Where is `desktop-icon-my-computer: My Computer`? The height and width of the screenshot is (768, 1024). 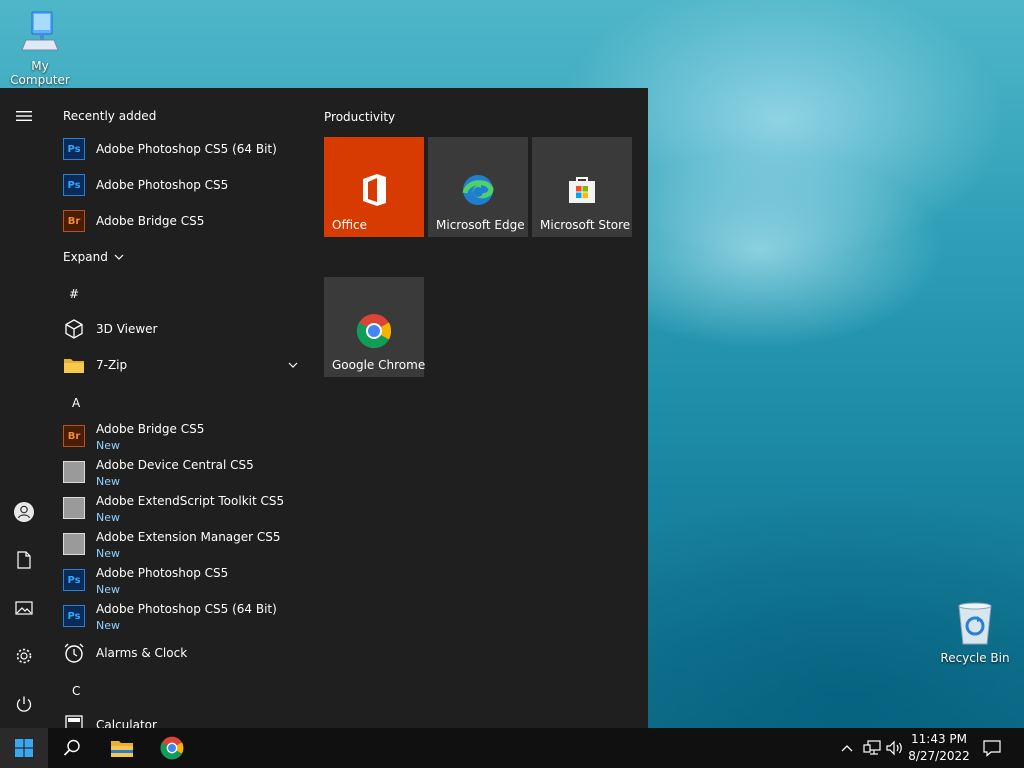 desktop-icon-my-computer: My Computer is located at coordinates (40, 48).